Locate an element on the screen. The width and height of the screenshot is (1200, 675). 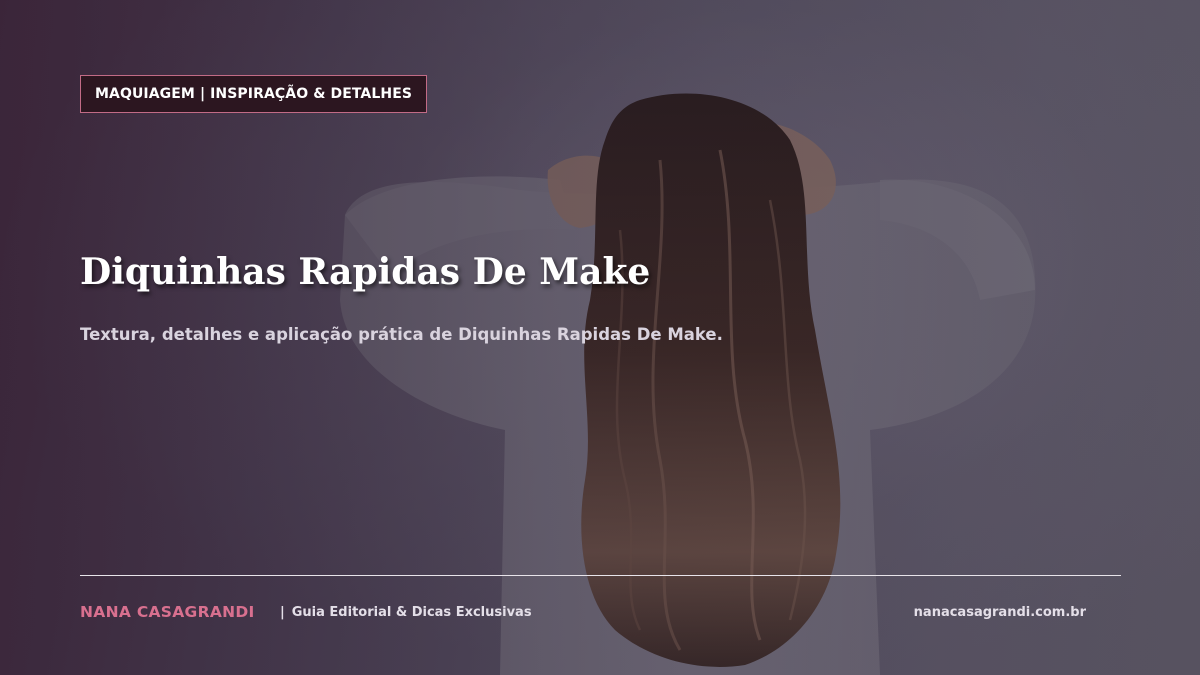
tagline-text: Guia Editorial & Dicas Exclusivas is located at coordinates (411, 612).